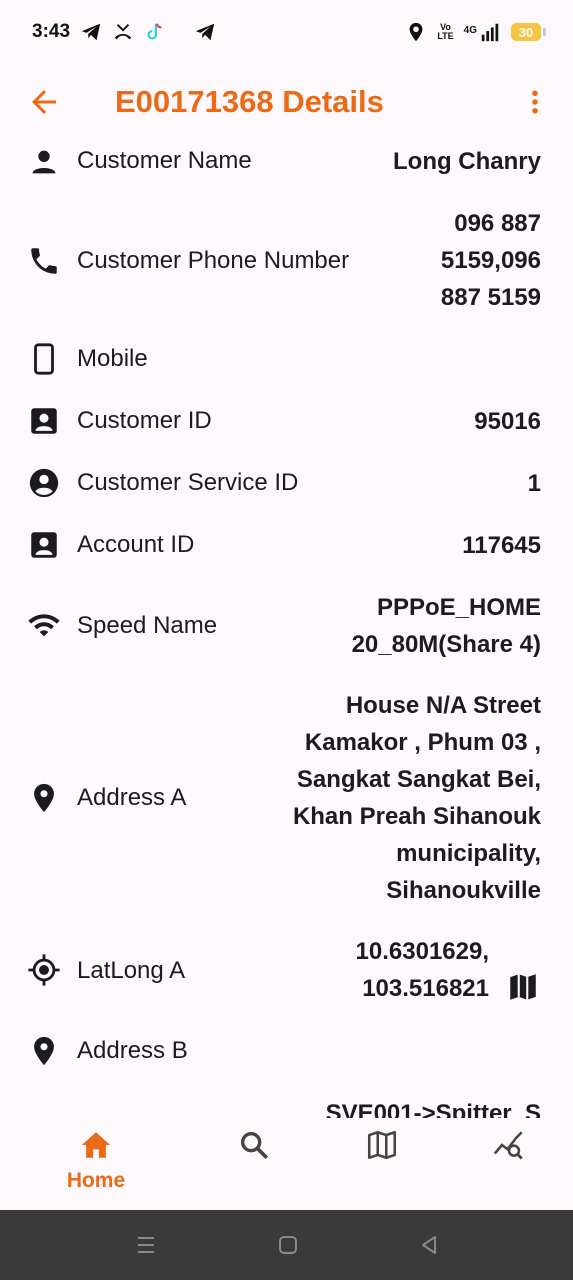  I want to click on battery-indicator: 30, so click(528, 32).